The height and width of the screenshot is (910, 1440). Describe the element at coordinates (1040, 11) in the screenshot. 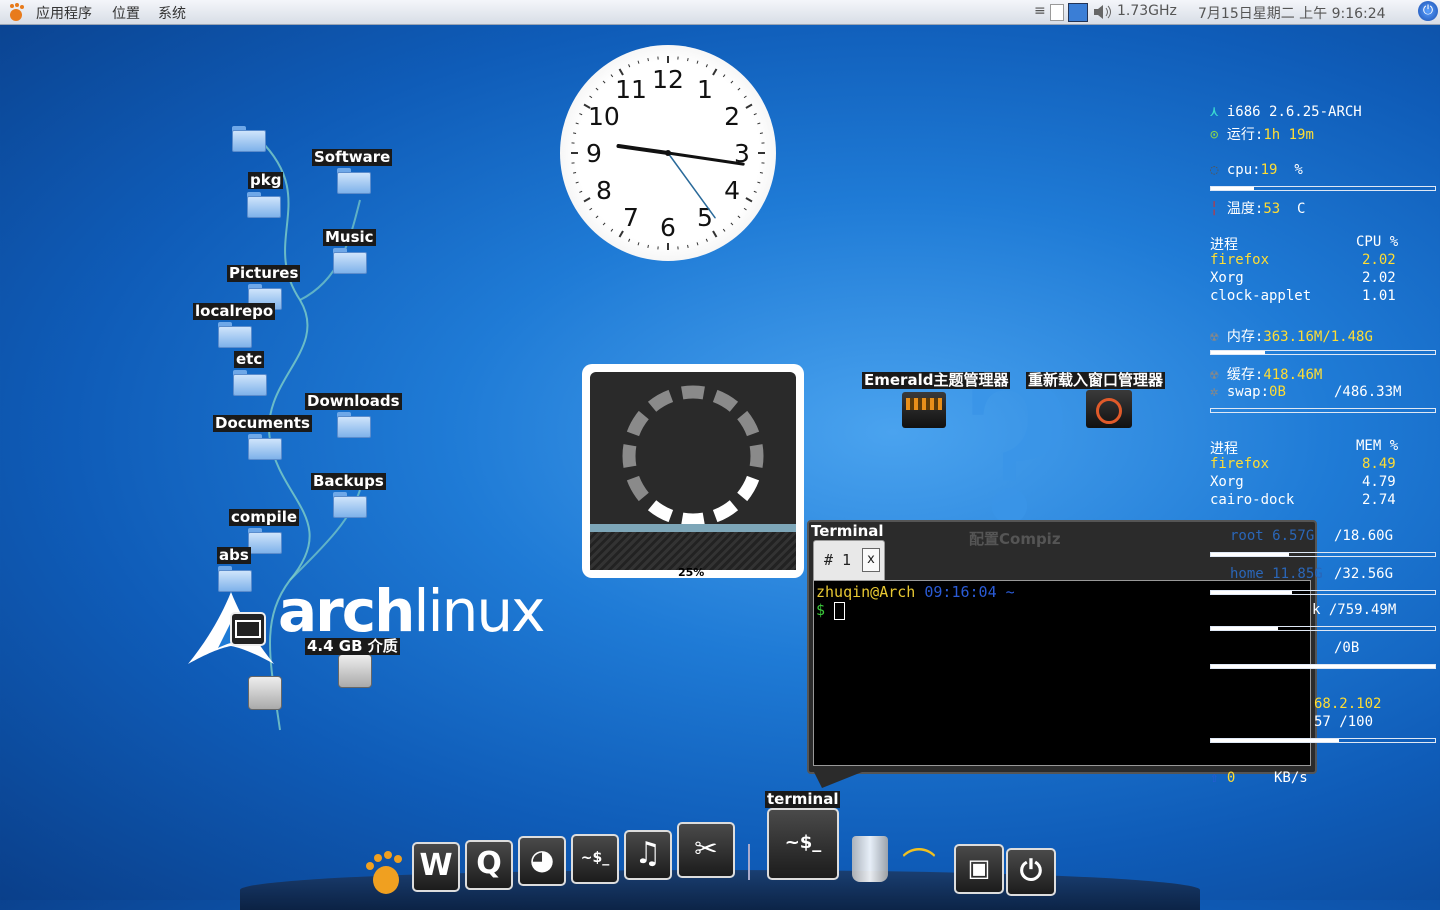

I see `list-icon: ≡` at that location.